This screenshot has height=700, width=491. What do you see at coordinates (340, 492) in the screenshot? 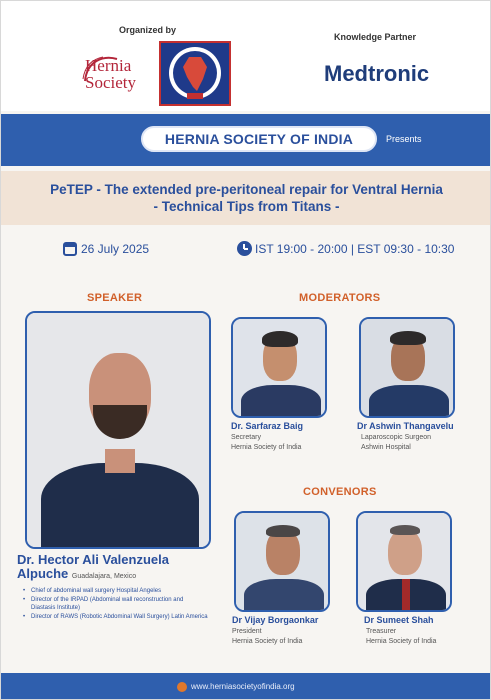
I see `convenors-heading: CONVENORS` at bounding box center [340, 492].